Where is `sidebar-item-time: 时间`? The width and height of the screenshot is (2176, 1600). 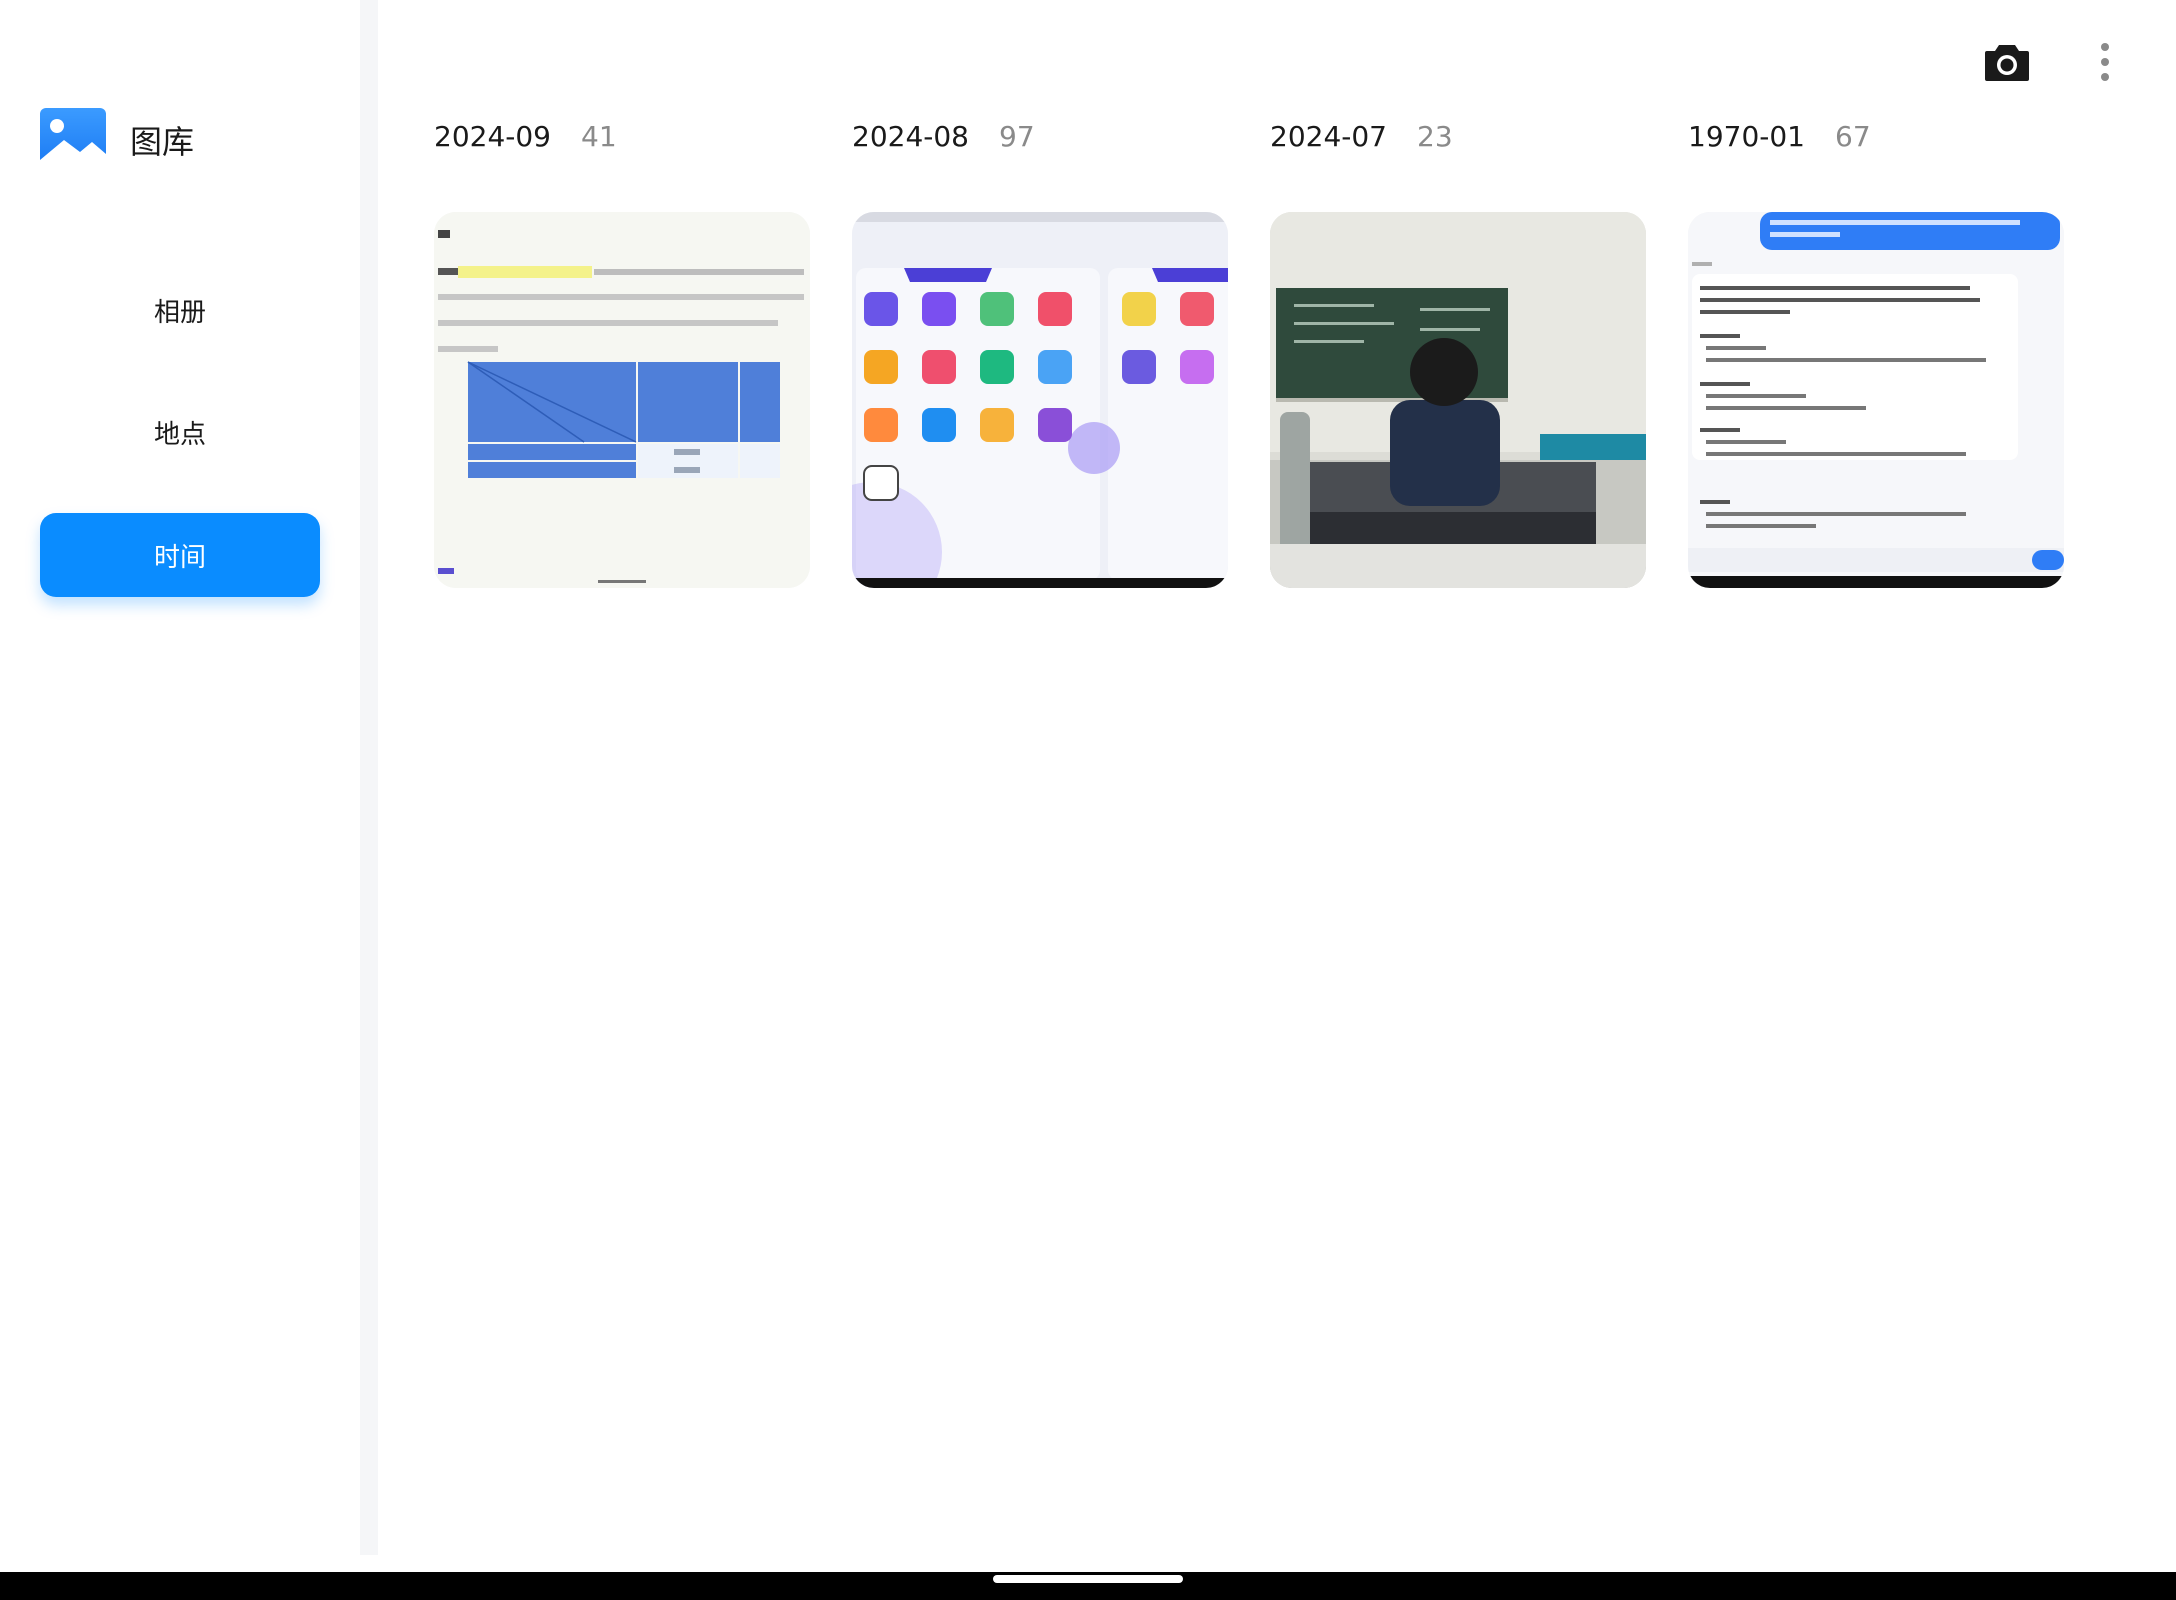
sidebar-item-time: 时间 is located at coordinates (180, 555).